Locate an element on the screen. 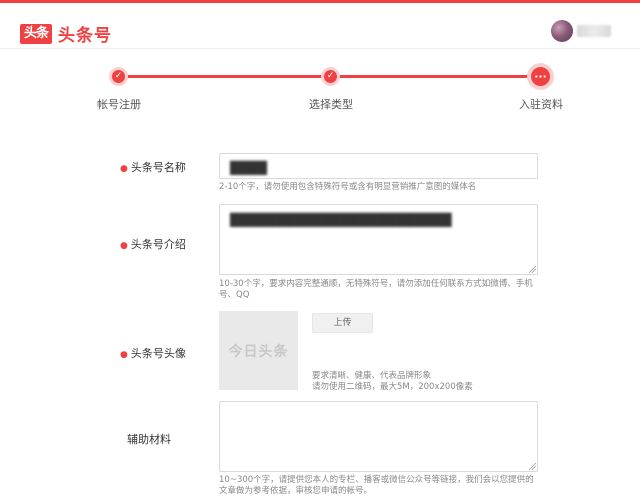  step-1-check-icon: ✓ is located at coordinates (118, 76).